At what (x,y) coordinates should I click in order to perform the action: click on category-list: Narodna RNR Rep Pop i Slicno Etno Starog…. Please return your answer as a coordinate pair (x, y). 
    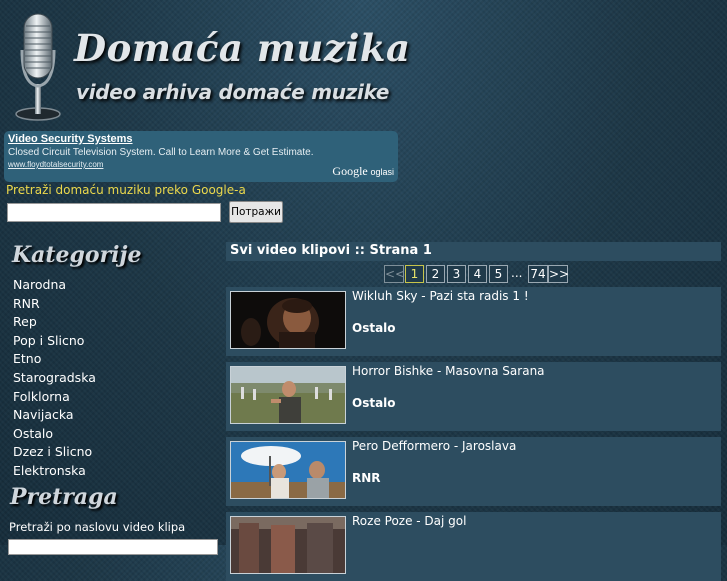
    Looking at the image, I should click on (54, 378).